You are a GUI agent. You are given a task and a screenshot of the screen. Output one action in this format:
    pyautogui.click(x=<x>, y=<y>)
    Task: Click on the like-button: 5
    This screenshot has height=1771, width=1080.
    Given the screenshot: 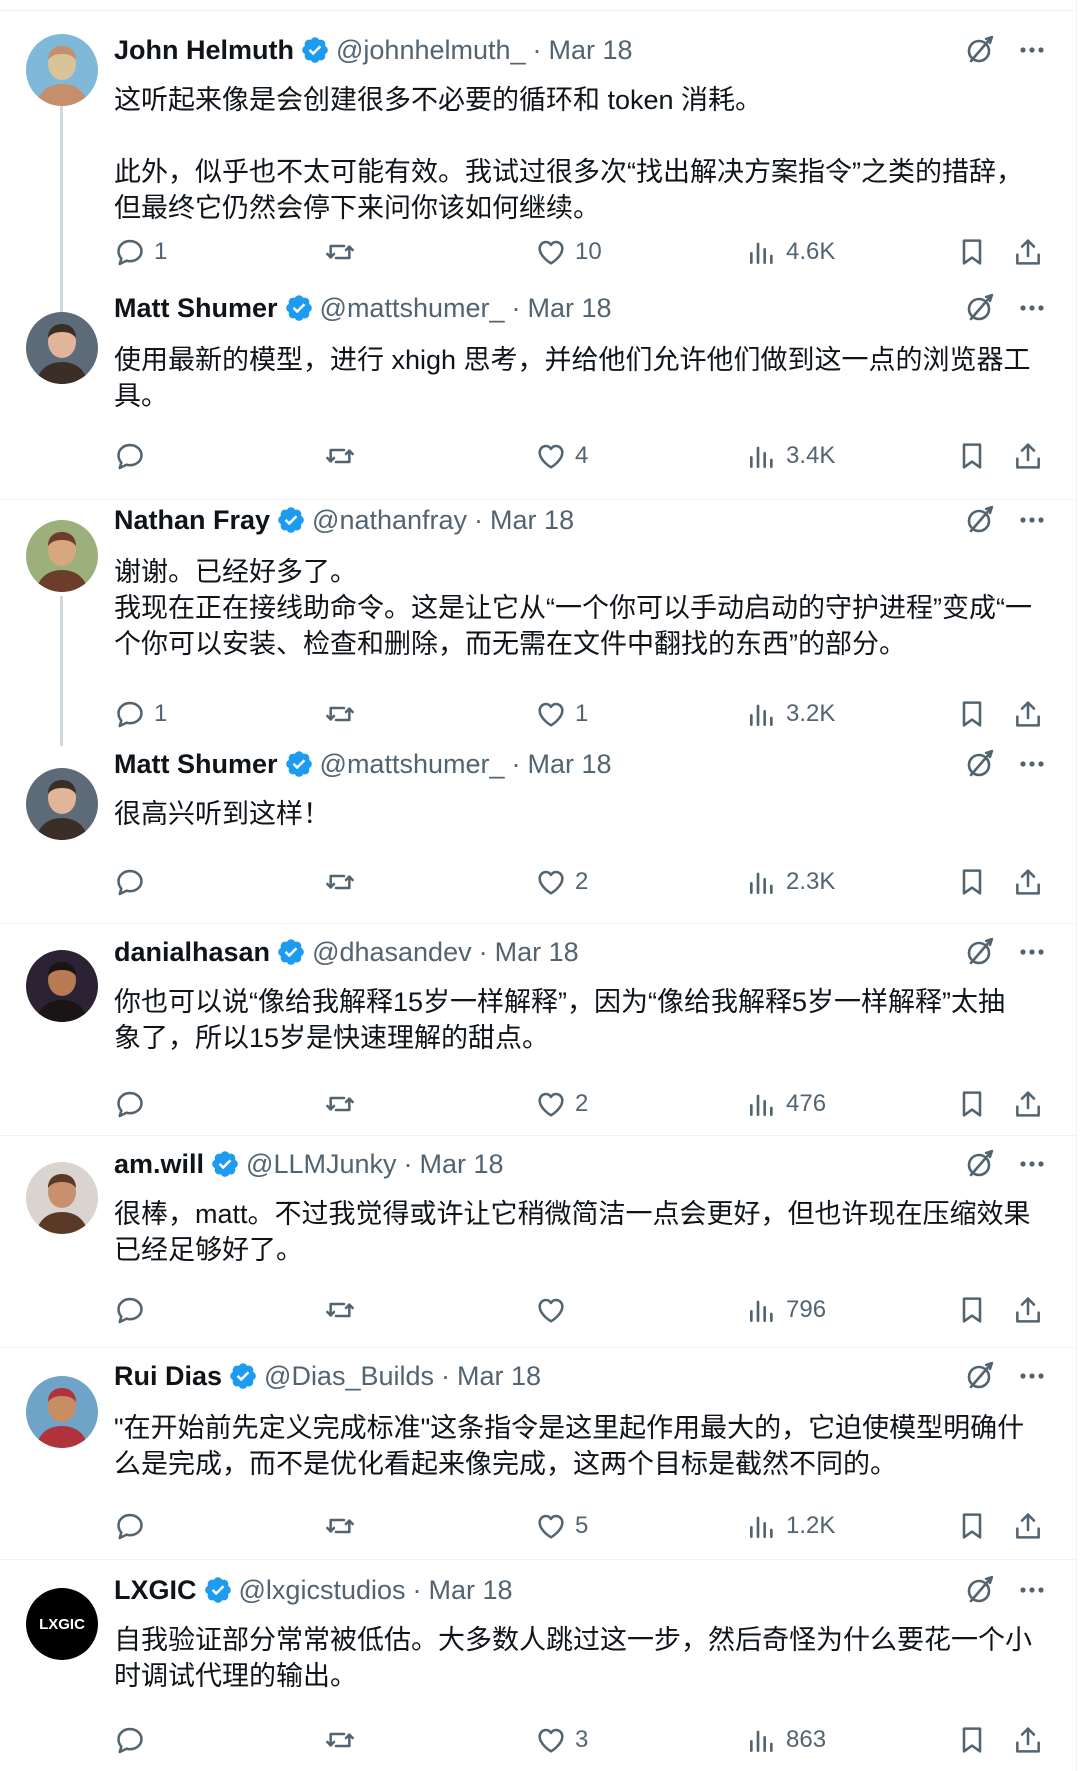 What is the action you would take?
    pyautogui.click(x=561, y=1526)
    